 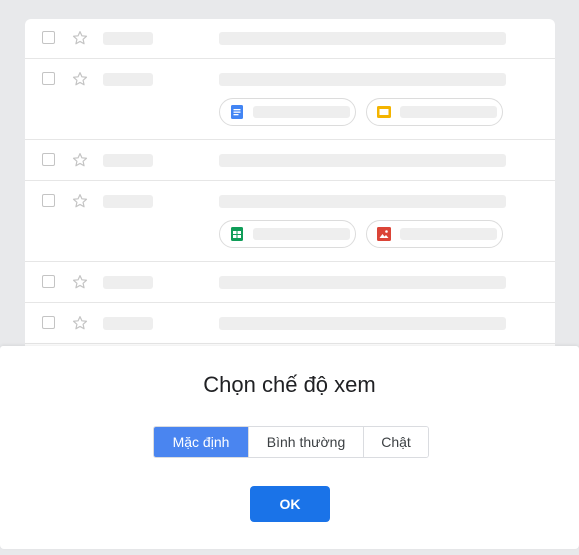 I want to click on sheets-icon, so click(x=237, y=234).